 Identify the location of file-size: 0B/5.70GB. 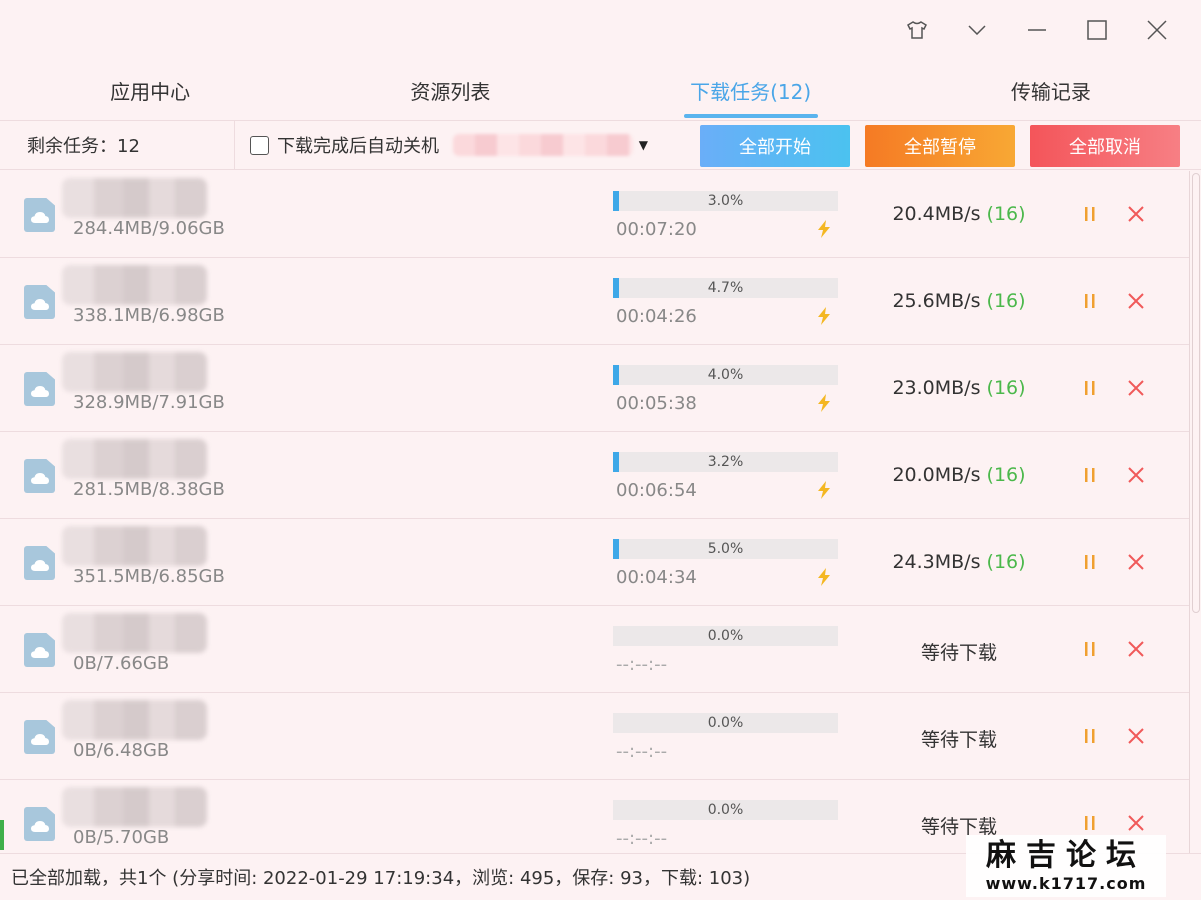
(121, 837).